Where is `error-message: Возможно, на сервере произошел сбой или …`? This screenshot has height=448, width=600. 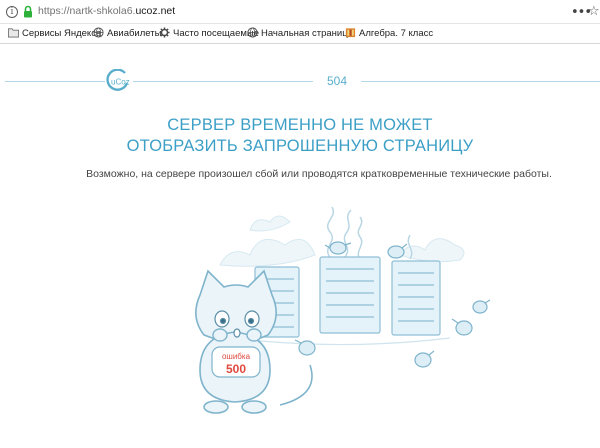
error-message: Возможно, на сервере произошел сбой или … is located at coordinates (319, 174).